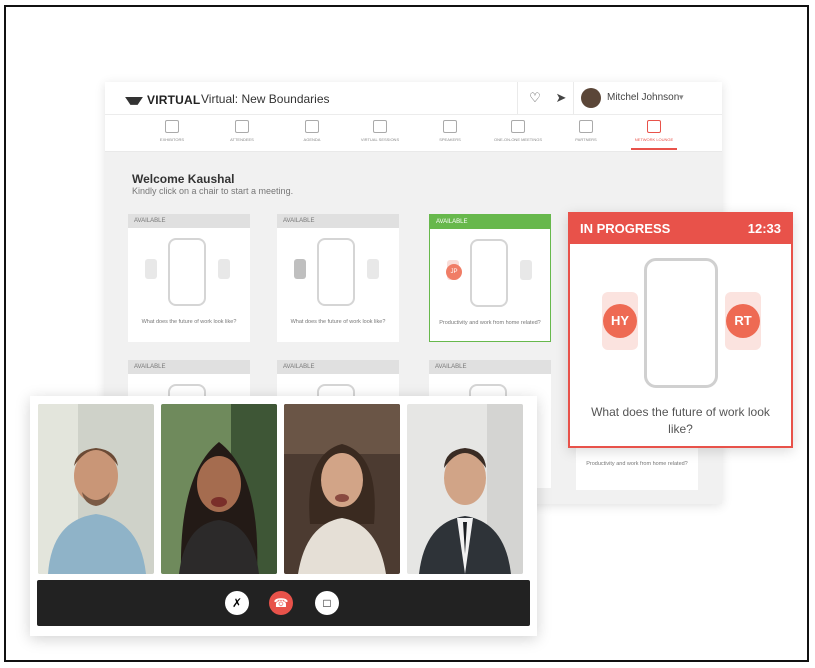 The image size is (815, 668). Describe the element at coordinates (380, 134) in the screenshot. I see `nav-virtual-sessions: VIRTUAL SESSIONS` at that location.